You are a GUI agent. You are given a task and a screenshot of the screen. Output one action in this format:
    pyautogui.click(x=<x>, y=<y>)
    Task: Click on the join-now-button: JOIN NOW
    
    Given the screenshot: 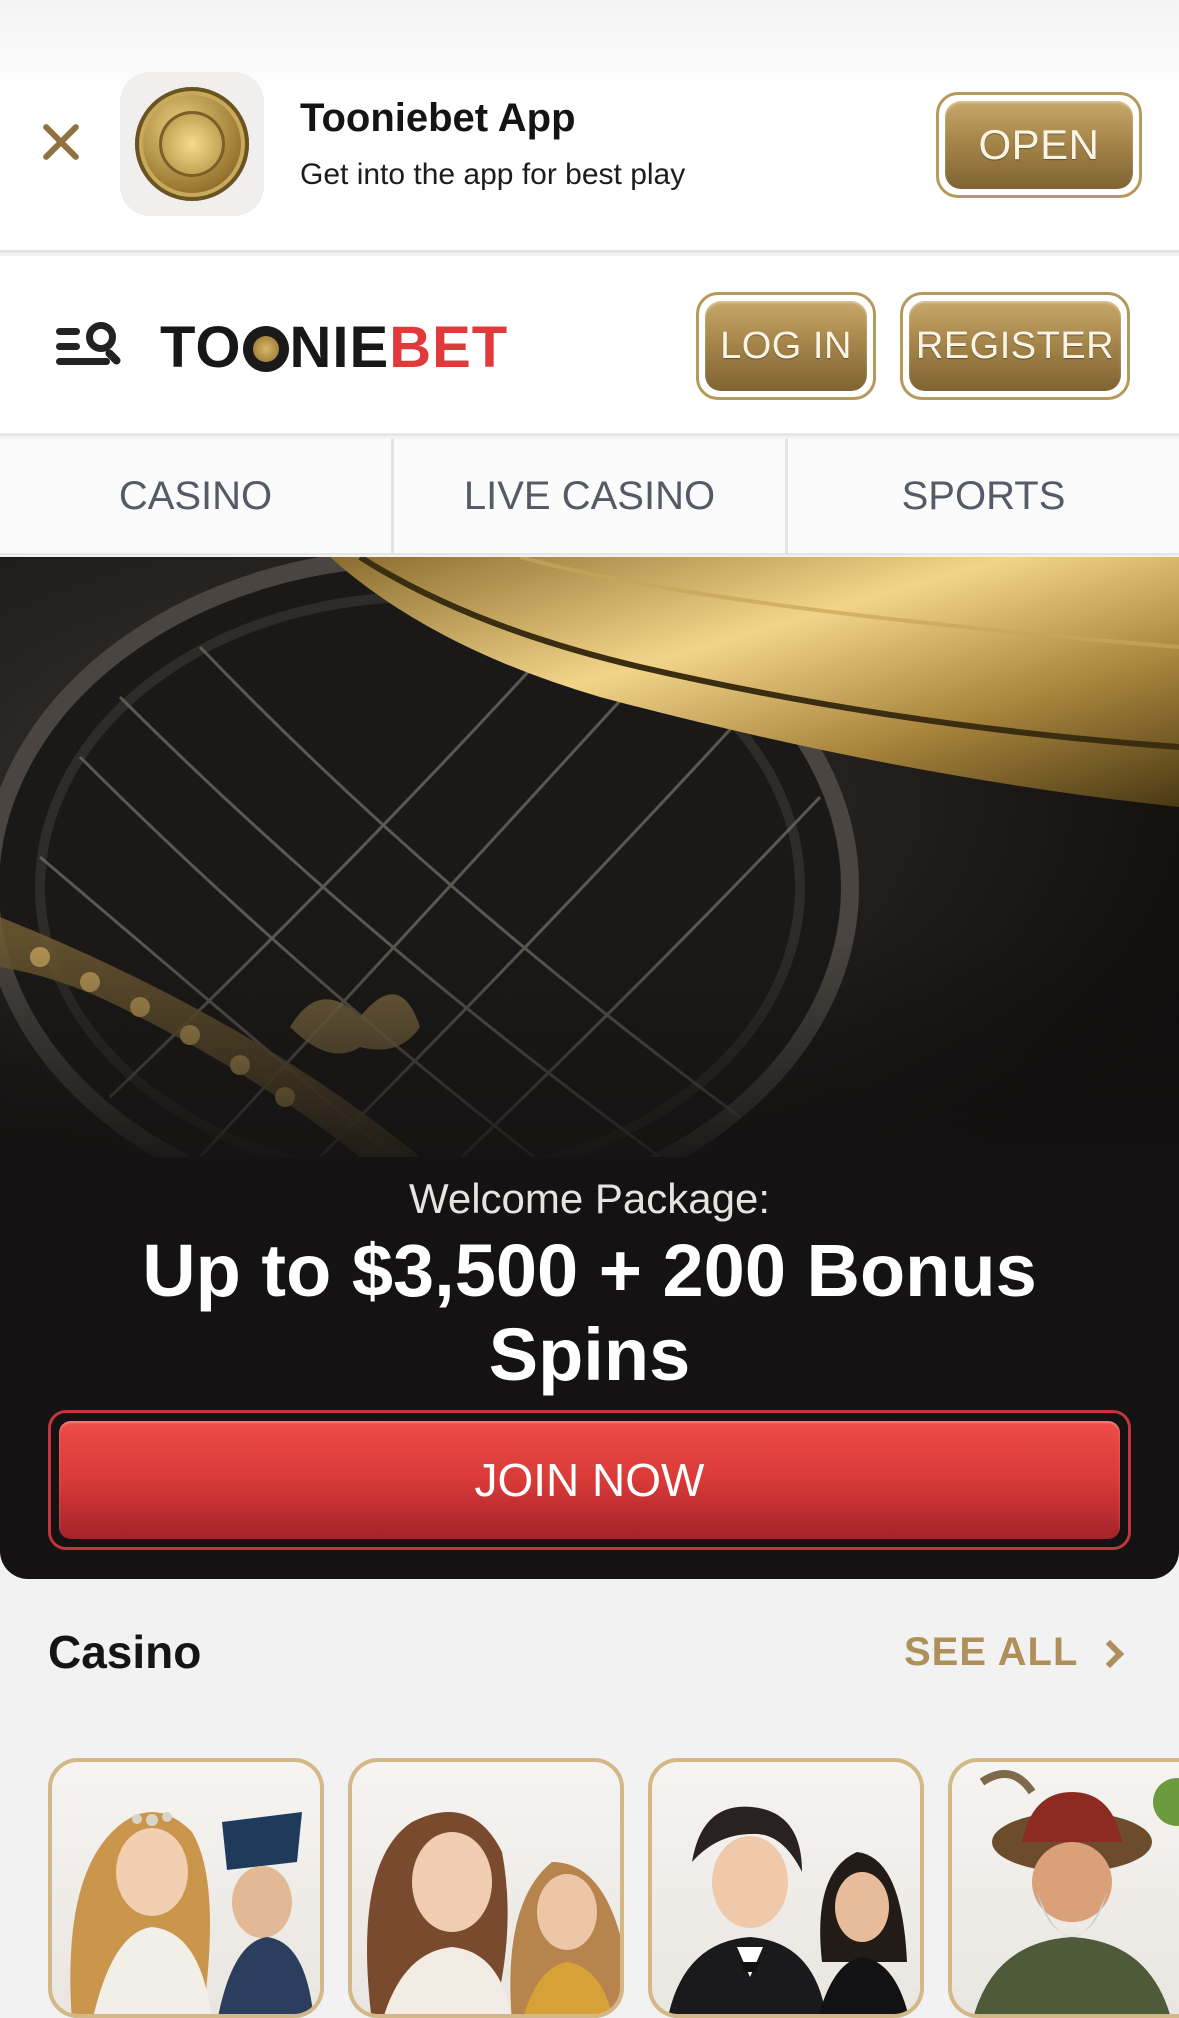 What is the action you would take?
    pyautogui.click(x=589, y=1480)
    